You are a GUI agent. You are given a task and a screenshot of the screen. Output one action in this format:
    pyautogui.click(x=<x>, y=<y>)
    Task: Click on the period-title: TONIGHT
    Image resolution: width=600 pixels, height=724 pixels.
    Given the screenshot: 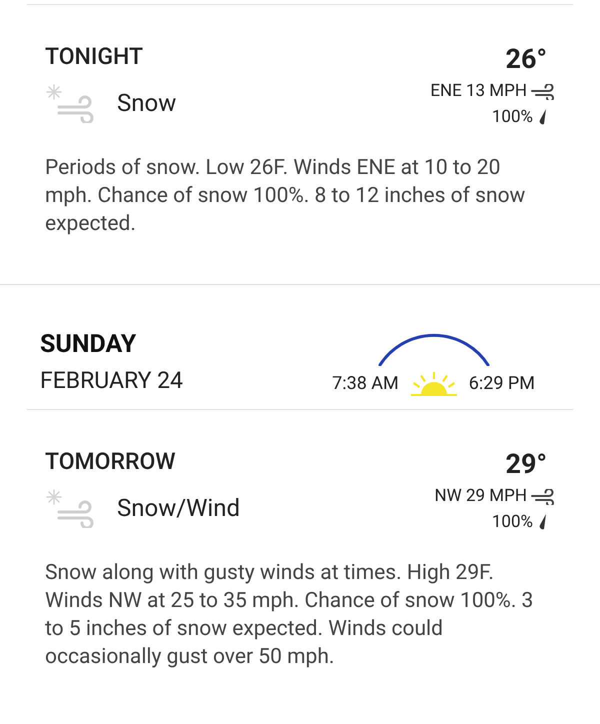 What is the action you would take?
    pyautogui.click(x=94, y=57)
    